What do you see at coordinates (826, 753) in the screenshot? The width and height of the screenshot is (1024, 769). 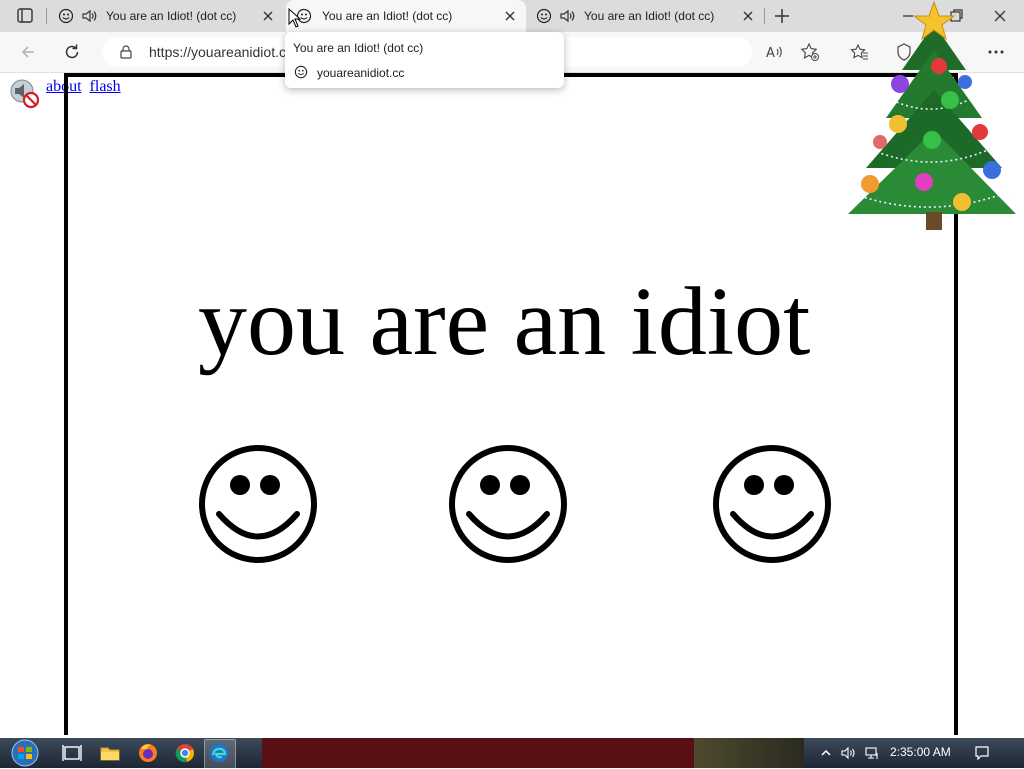 I see `show-hidden-icons-chevron-icon` at bounding box center [826, 753].